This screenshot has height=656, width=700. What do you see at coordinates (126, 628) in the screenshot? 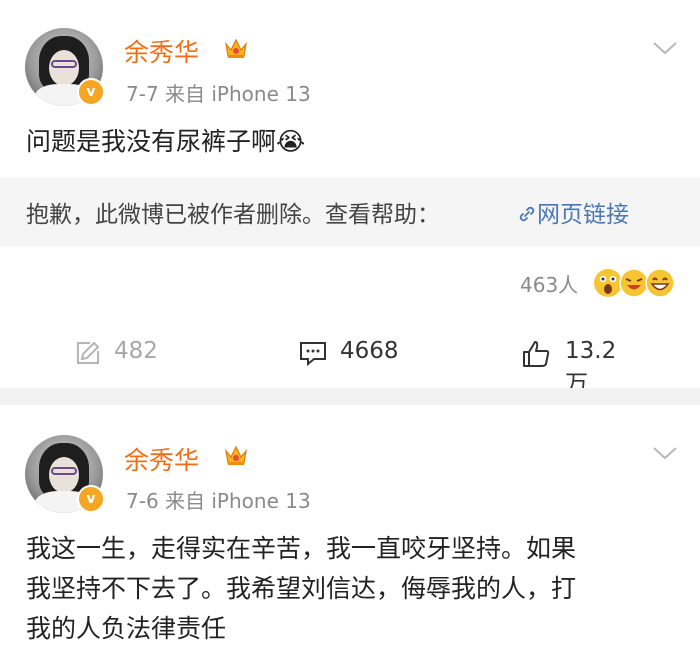
I see `post-text-line: 我的人负法律责任` at bounding box center [126, 628].